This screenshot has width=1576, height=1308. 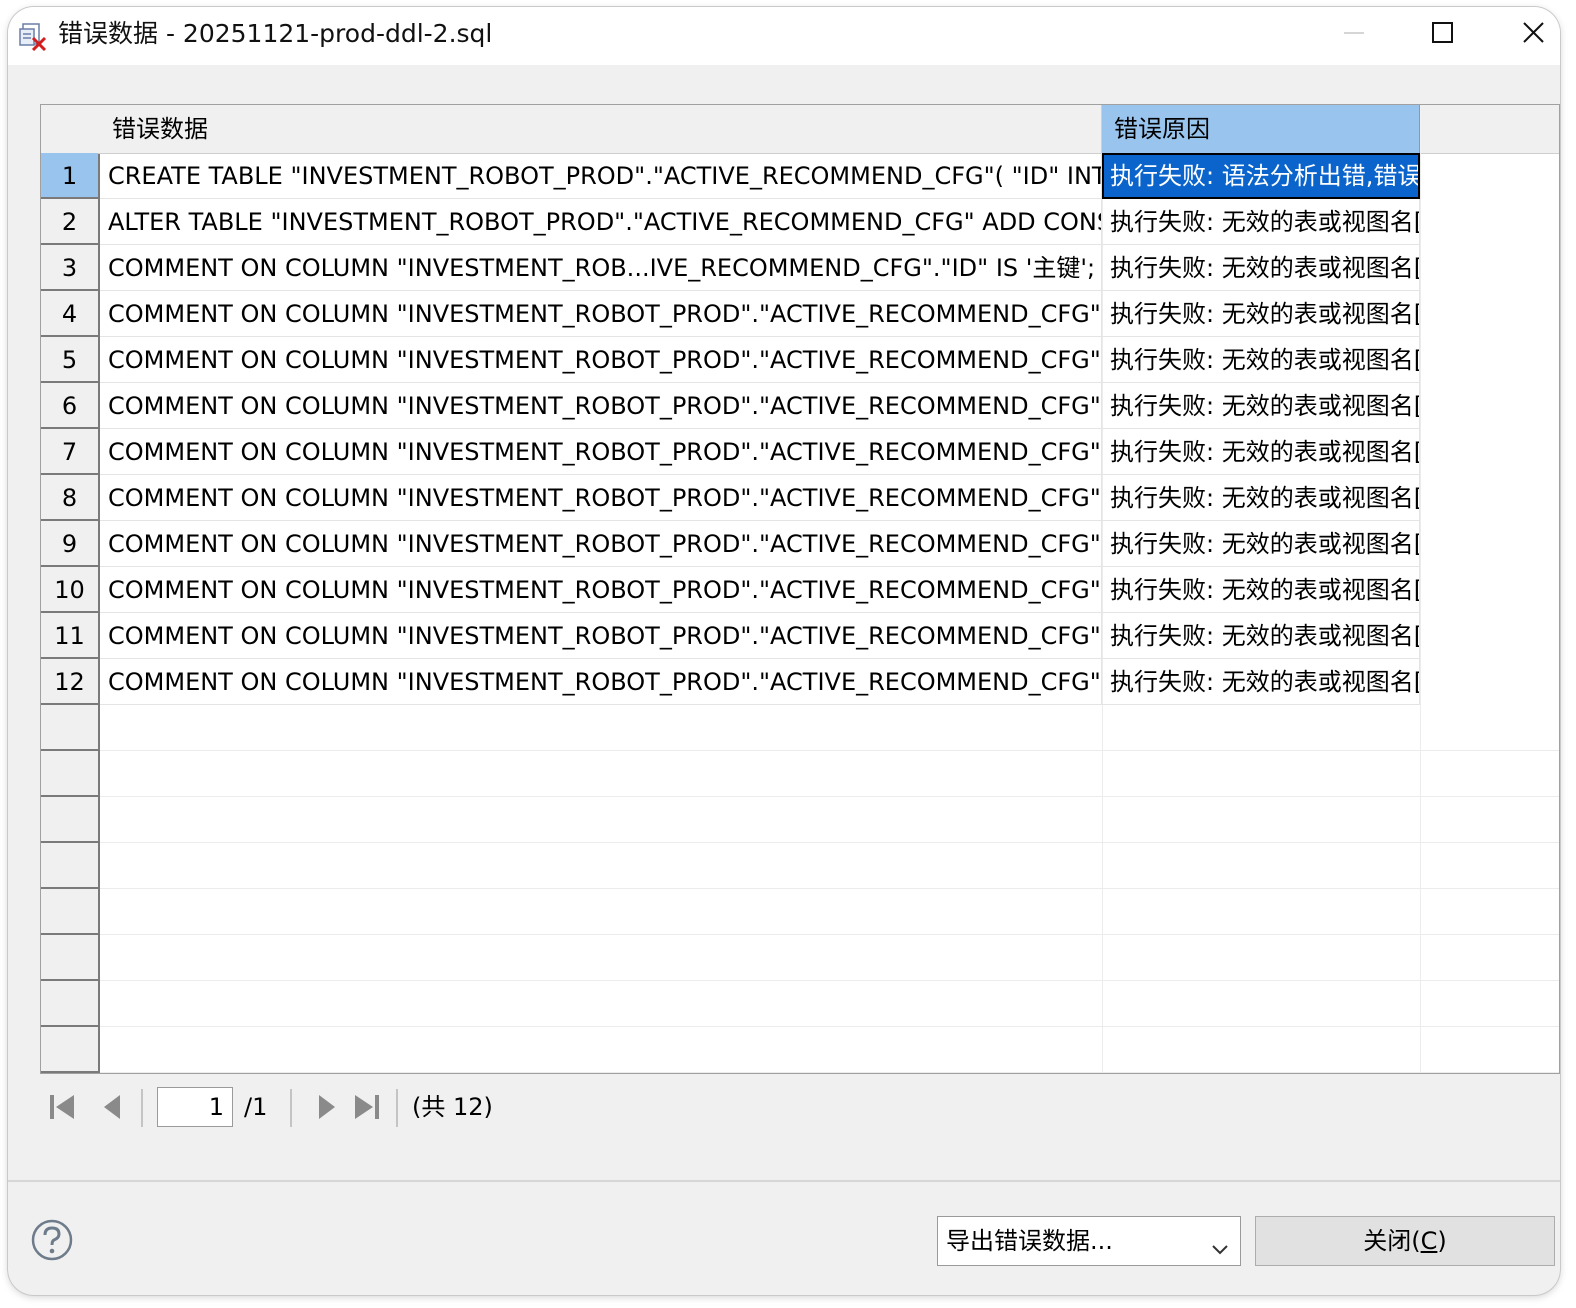 What do you see at coordinates (114, 1107) in the screenshot?
I see `prev-page-icon` at bounding box center [114, 1107].